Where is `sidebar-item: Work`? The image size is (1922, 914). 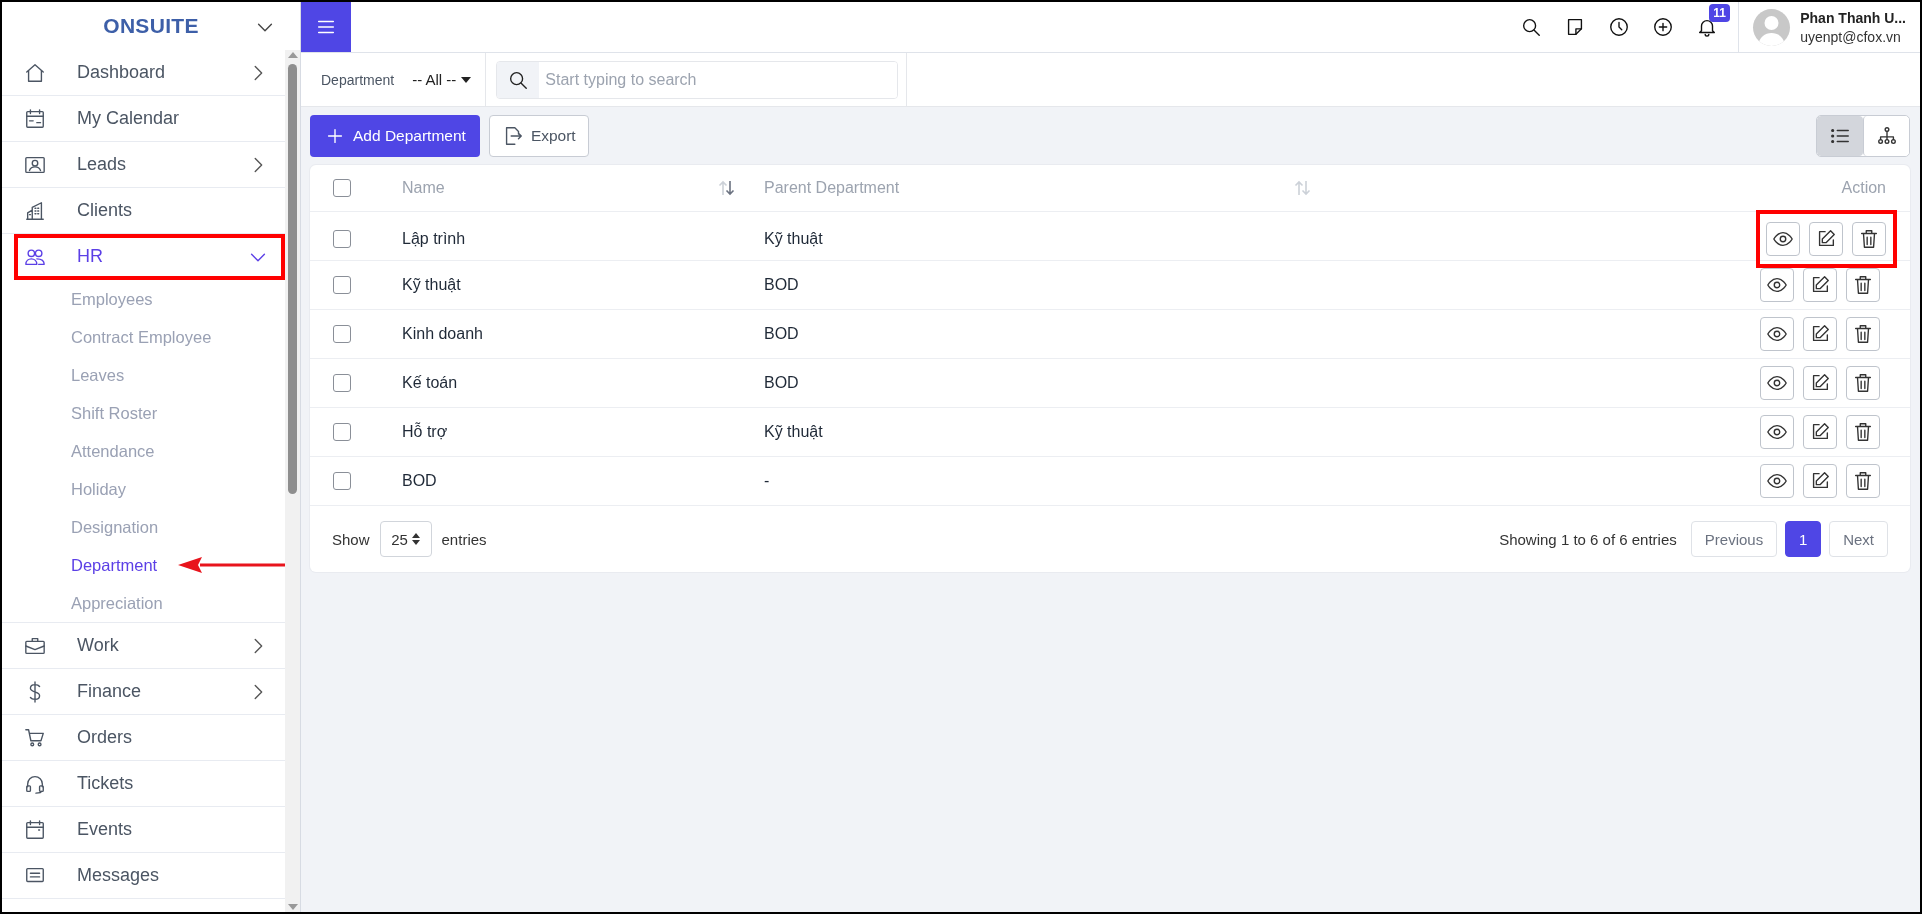
sidebar-item: Work is located at coordinates (143, 646).